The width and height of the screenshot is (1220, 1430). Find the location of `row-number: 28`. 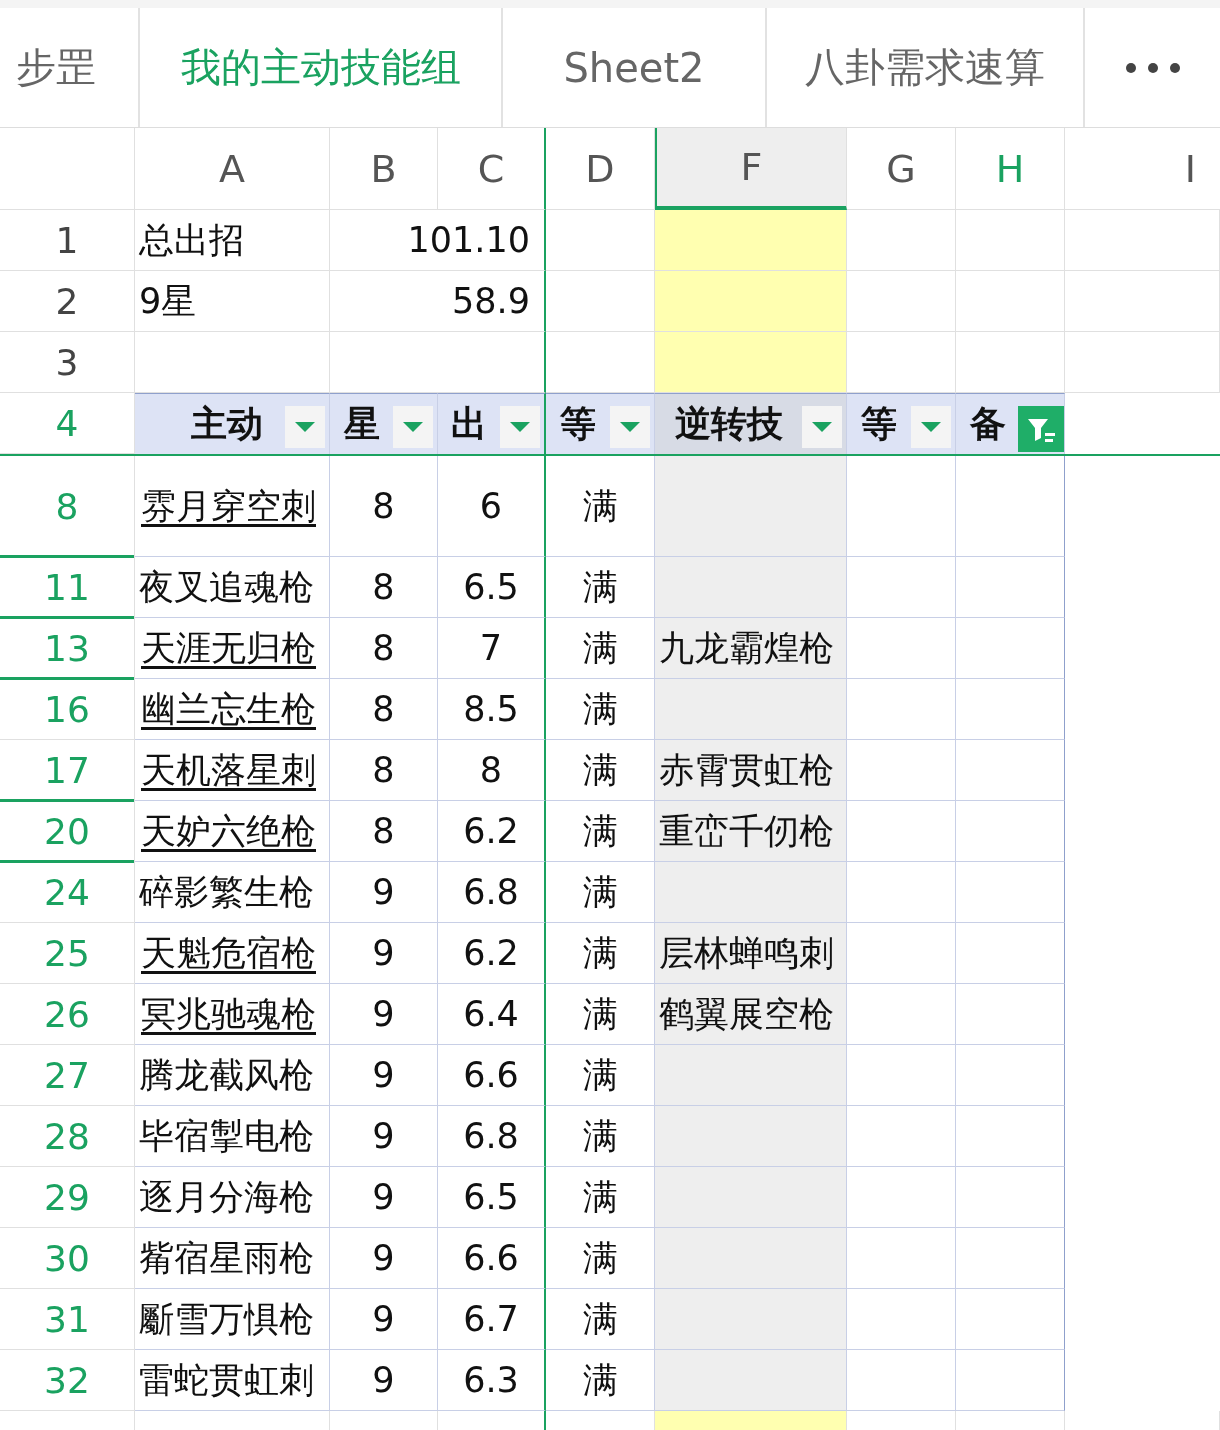

row-number: 28 is located at coordinates (67, 1136).